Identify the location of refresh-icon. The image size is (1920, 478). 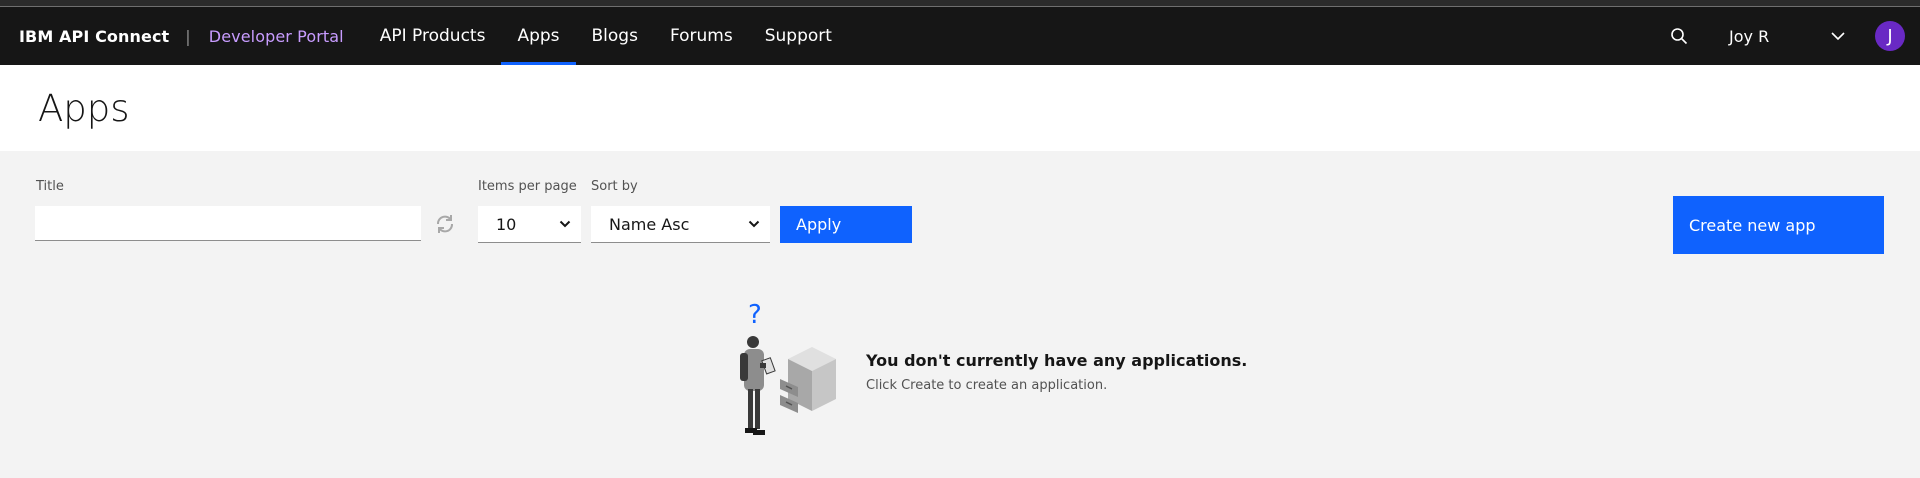
(445, 224).